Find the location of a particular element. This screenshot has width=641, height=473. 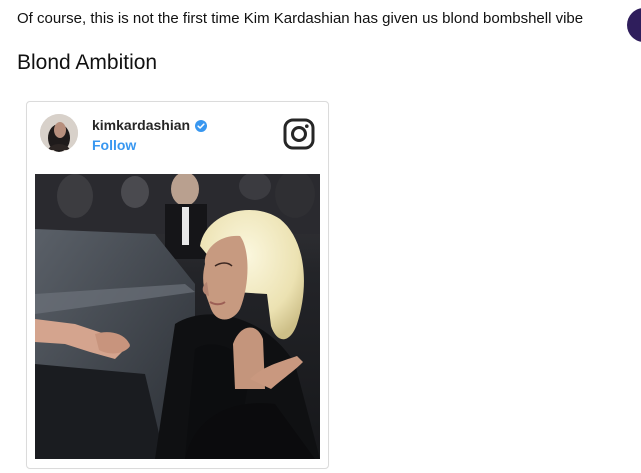

avatar is located at coordinates (59, 133).